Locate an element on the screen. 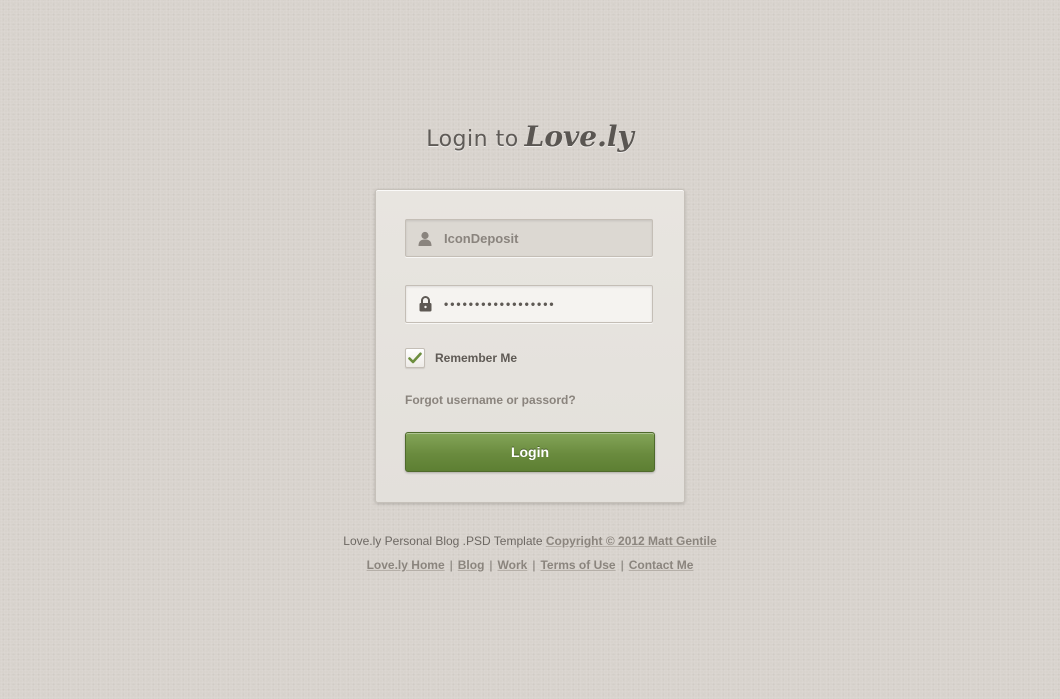 The width and height of the screenshot is (1060, 699). checkmark-icon is located at coordinates (415, 358).